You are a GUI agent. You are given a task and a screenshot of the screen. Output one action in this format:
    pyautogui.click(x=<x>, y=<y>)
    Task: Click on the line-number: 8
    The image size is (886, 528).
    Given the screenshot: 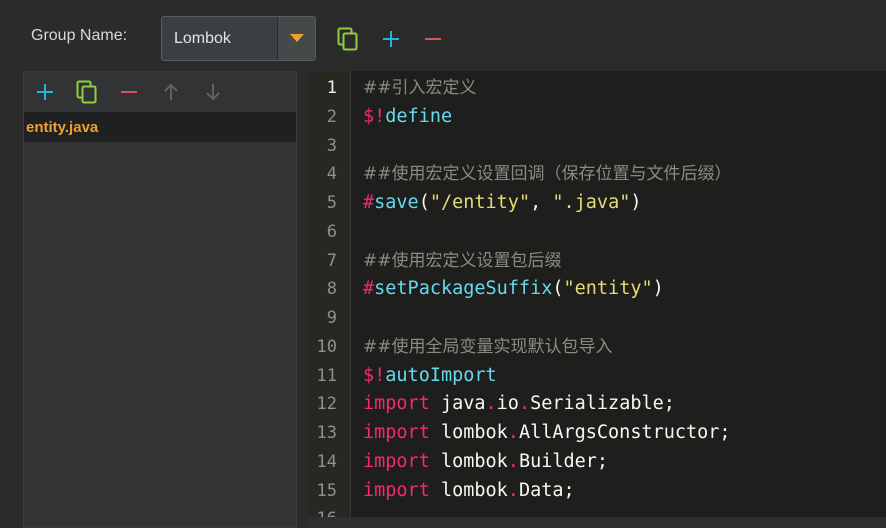 What is the action you would take?
    pyautogui.click(x=331, y=289)
    